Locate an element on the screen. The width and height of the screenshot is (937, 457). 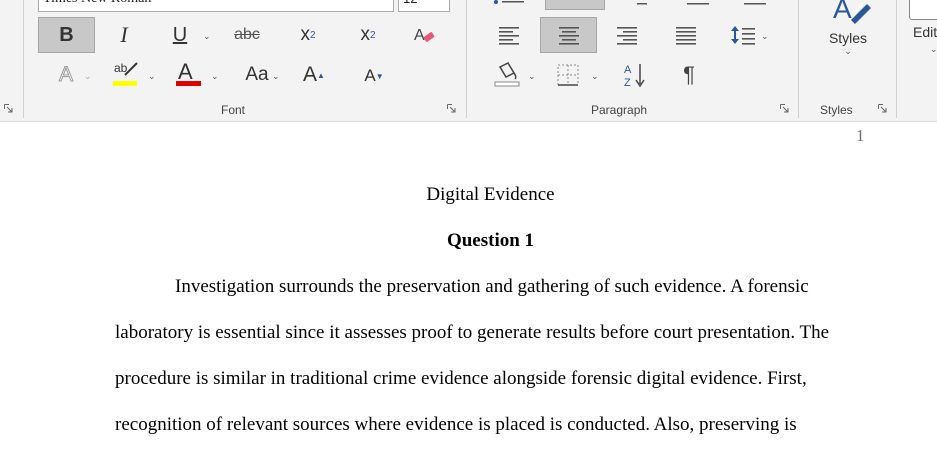
clipboard-font-separator is located at coordinates (23, 59).